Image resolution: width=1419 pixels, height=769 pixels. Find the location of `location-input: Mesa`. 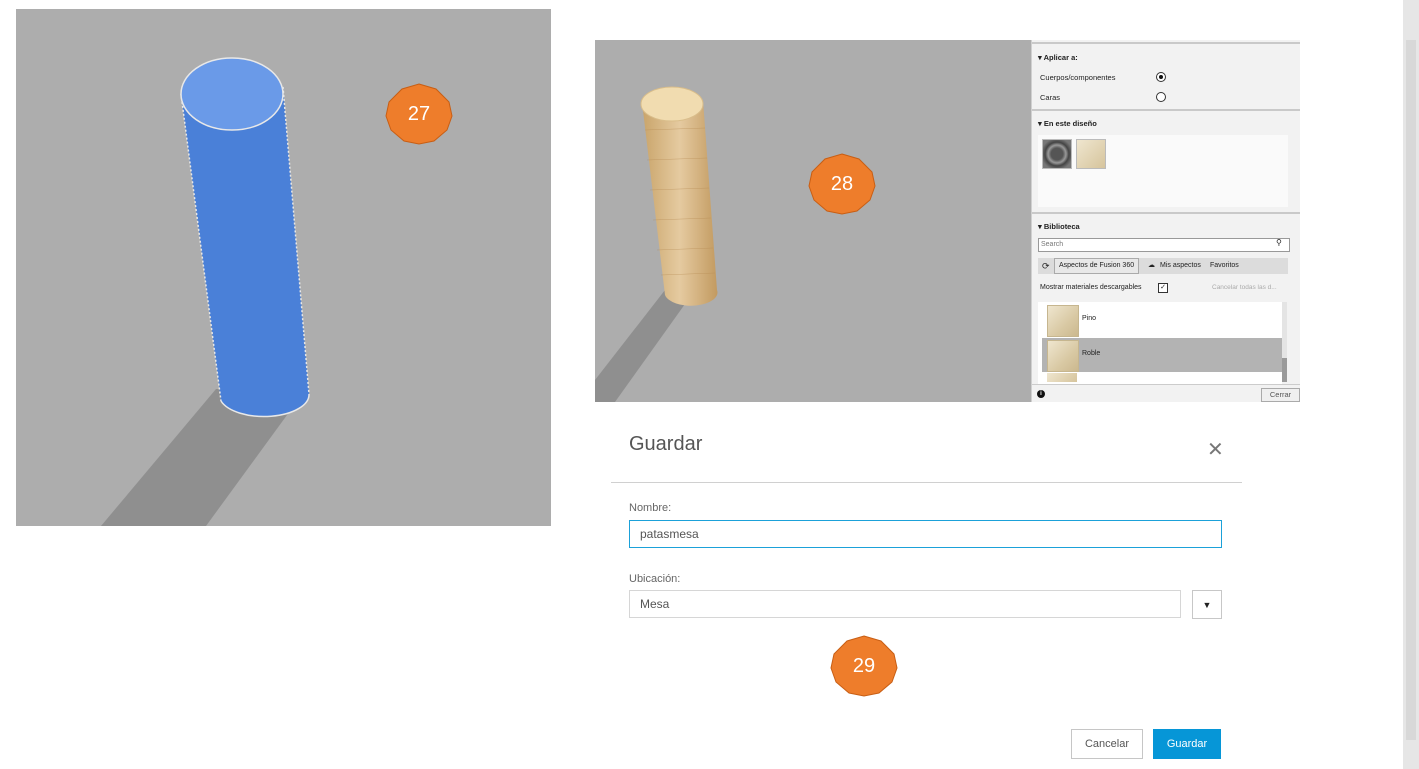

location-input: Mesa is located at coordinates (905, 604).